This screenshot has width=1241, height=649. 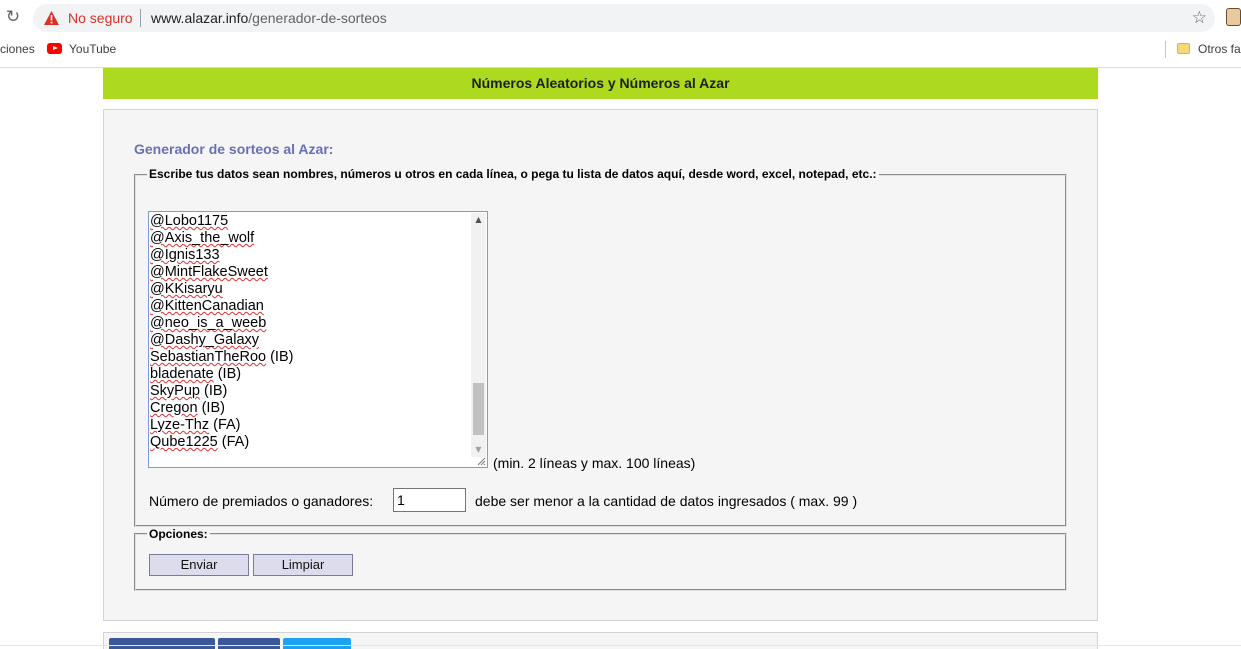 What do you see at coordinates (234, 149) in the screenshot?
I see `generator-title: Generador de sorteos al Azar:` at bounding box center [234, 149].